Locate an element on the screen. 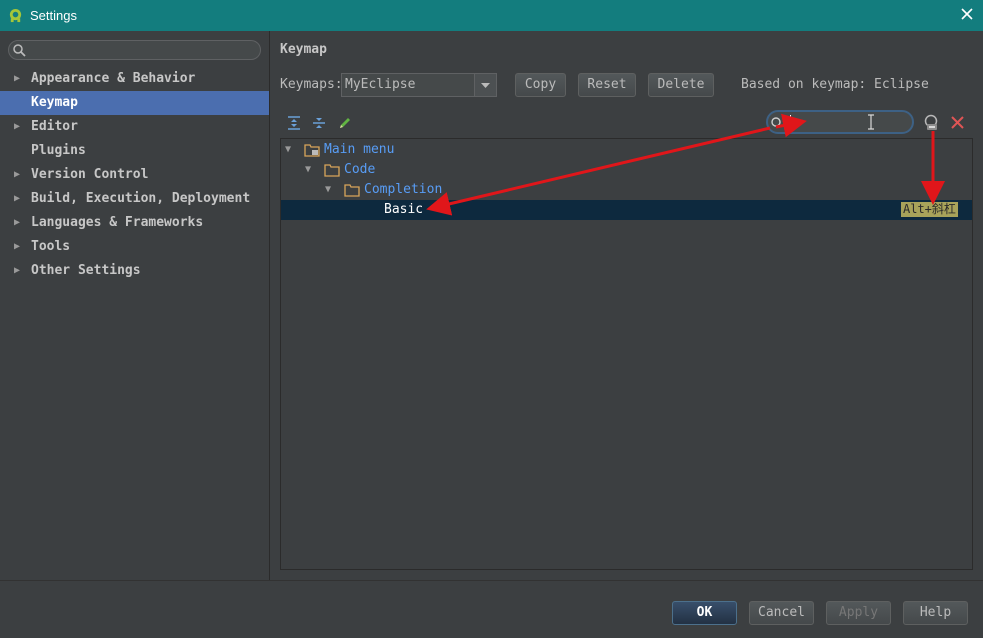  shortcut-badge: Alt+斜杠 is located at coordinates (929, 209).